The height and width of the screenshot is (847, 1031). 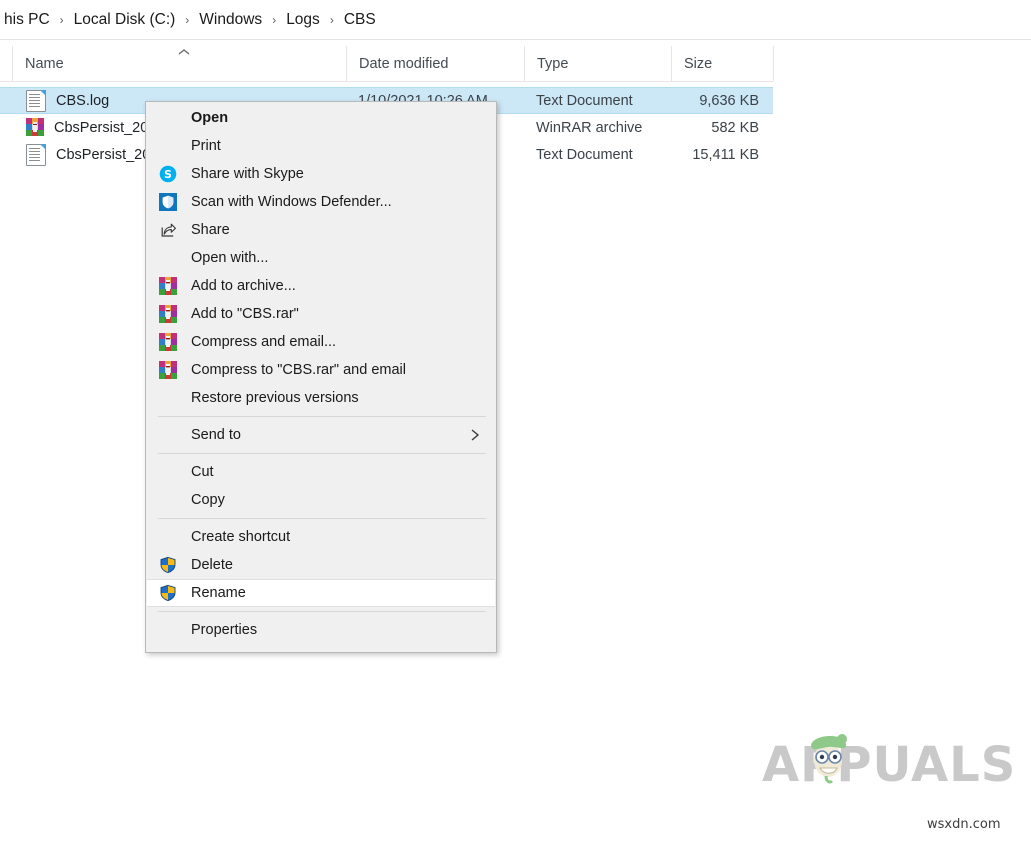 I want to click on column-header-row: Name Date modified Type Size, so click(x=515, y=63).